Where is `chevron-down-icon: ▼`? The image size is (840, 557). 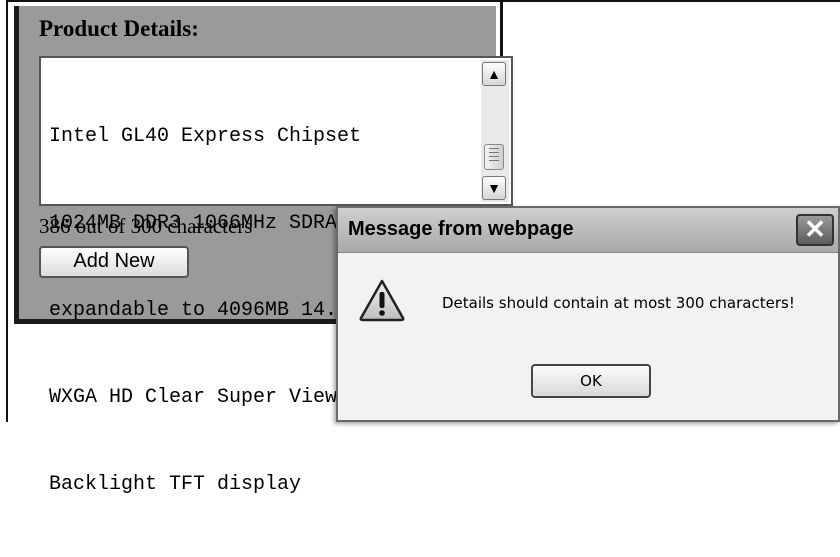 chevron-down-icon: ▼ is located at coordinates (494, 188).